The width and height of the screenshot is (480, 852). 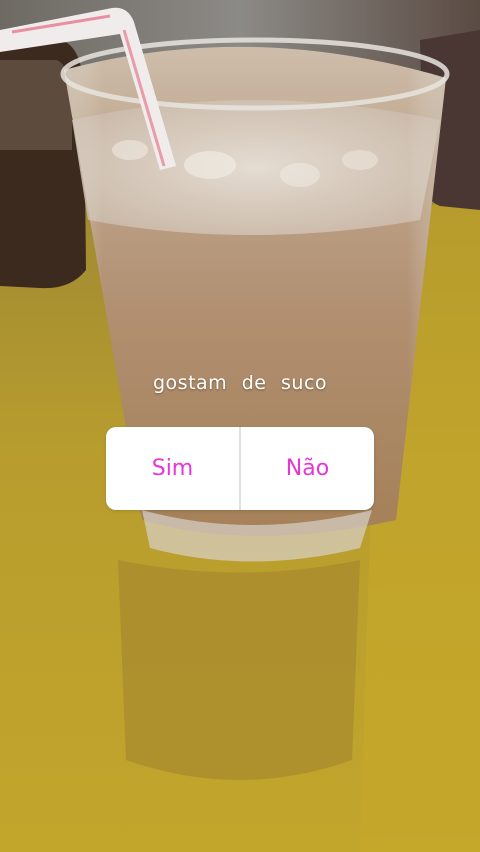 I want to click on poll-option-yes-label: Sim, so click(x=172, y=468).